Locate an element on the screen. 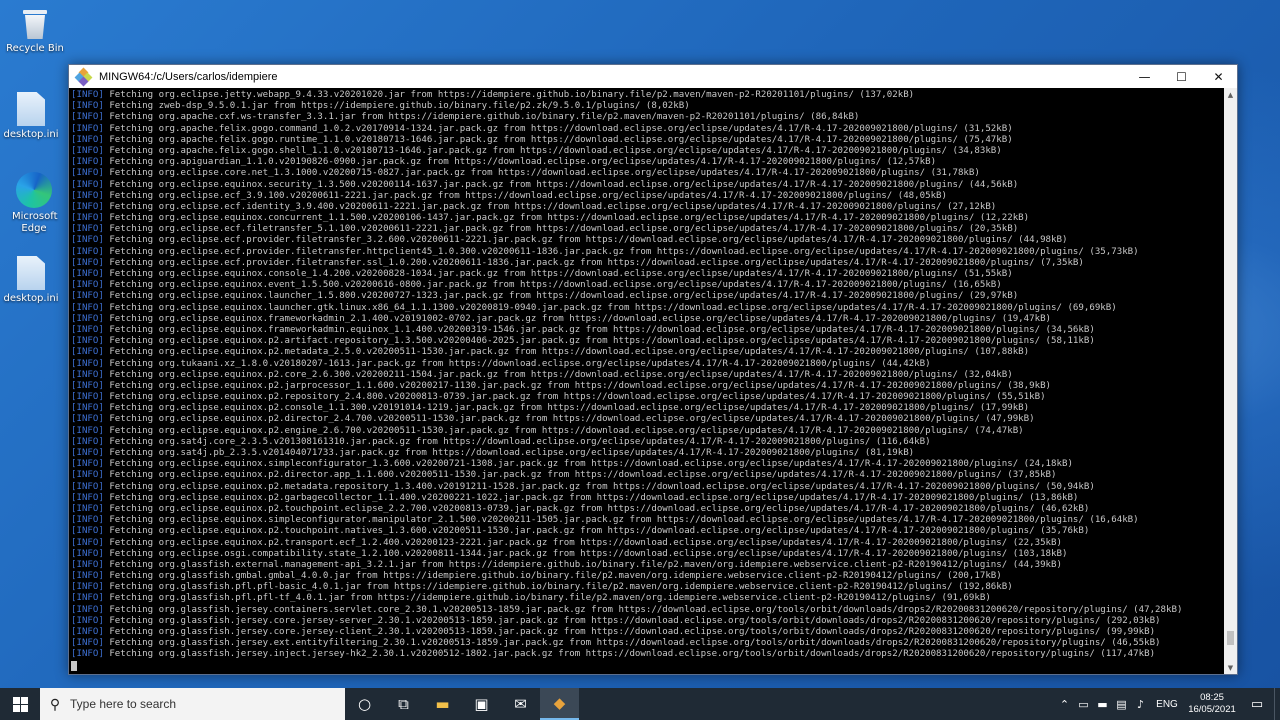  desktop-icon-microsoft-edge: Microsoft Edge is located at coordinates (36, 203).